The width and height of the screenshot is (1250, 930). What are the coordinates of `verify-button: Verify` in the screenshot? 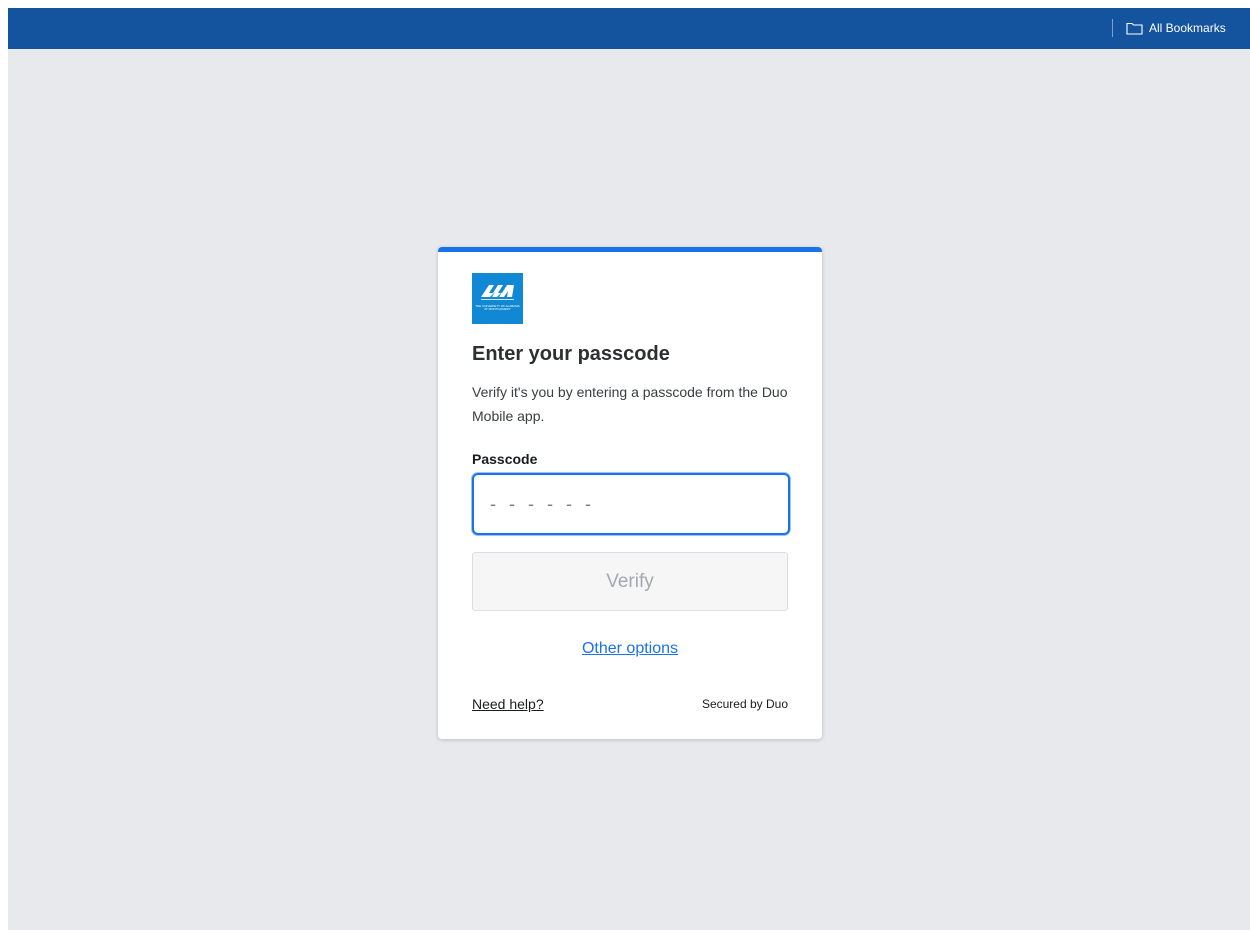 It's located at (630, 581).